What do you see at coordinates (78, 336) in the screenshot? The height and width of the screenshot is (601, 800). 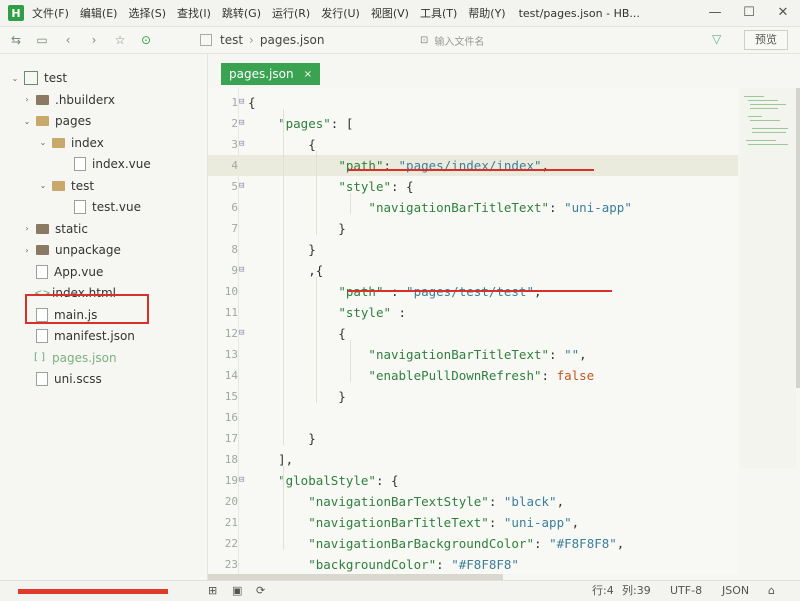 I see `sidebar-item: manifest.json` at bounding box center [78, 336].